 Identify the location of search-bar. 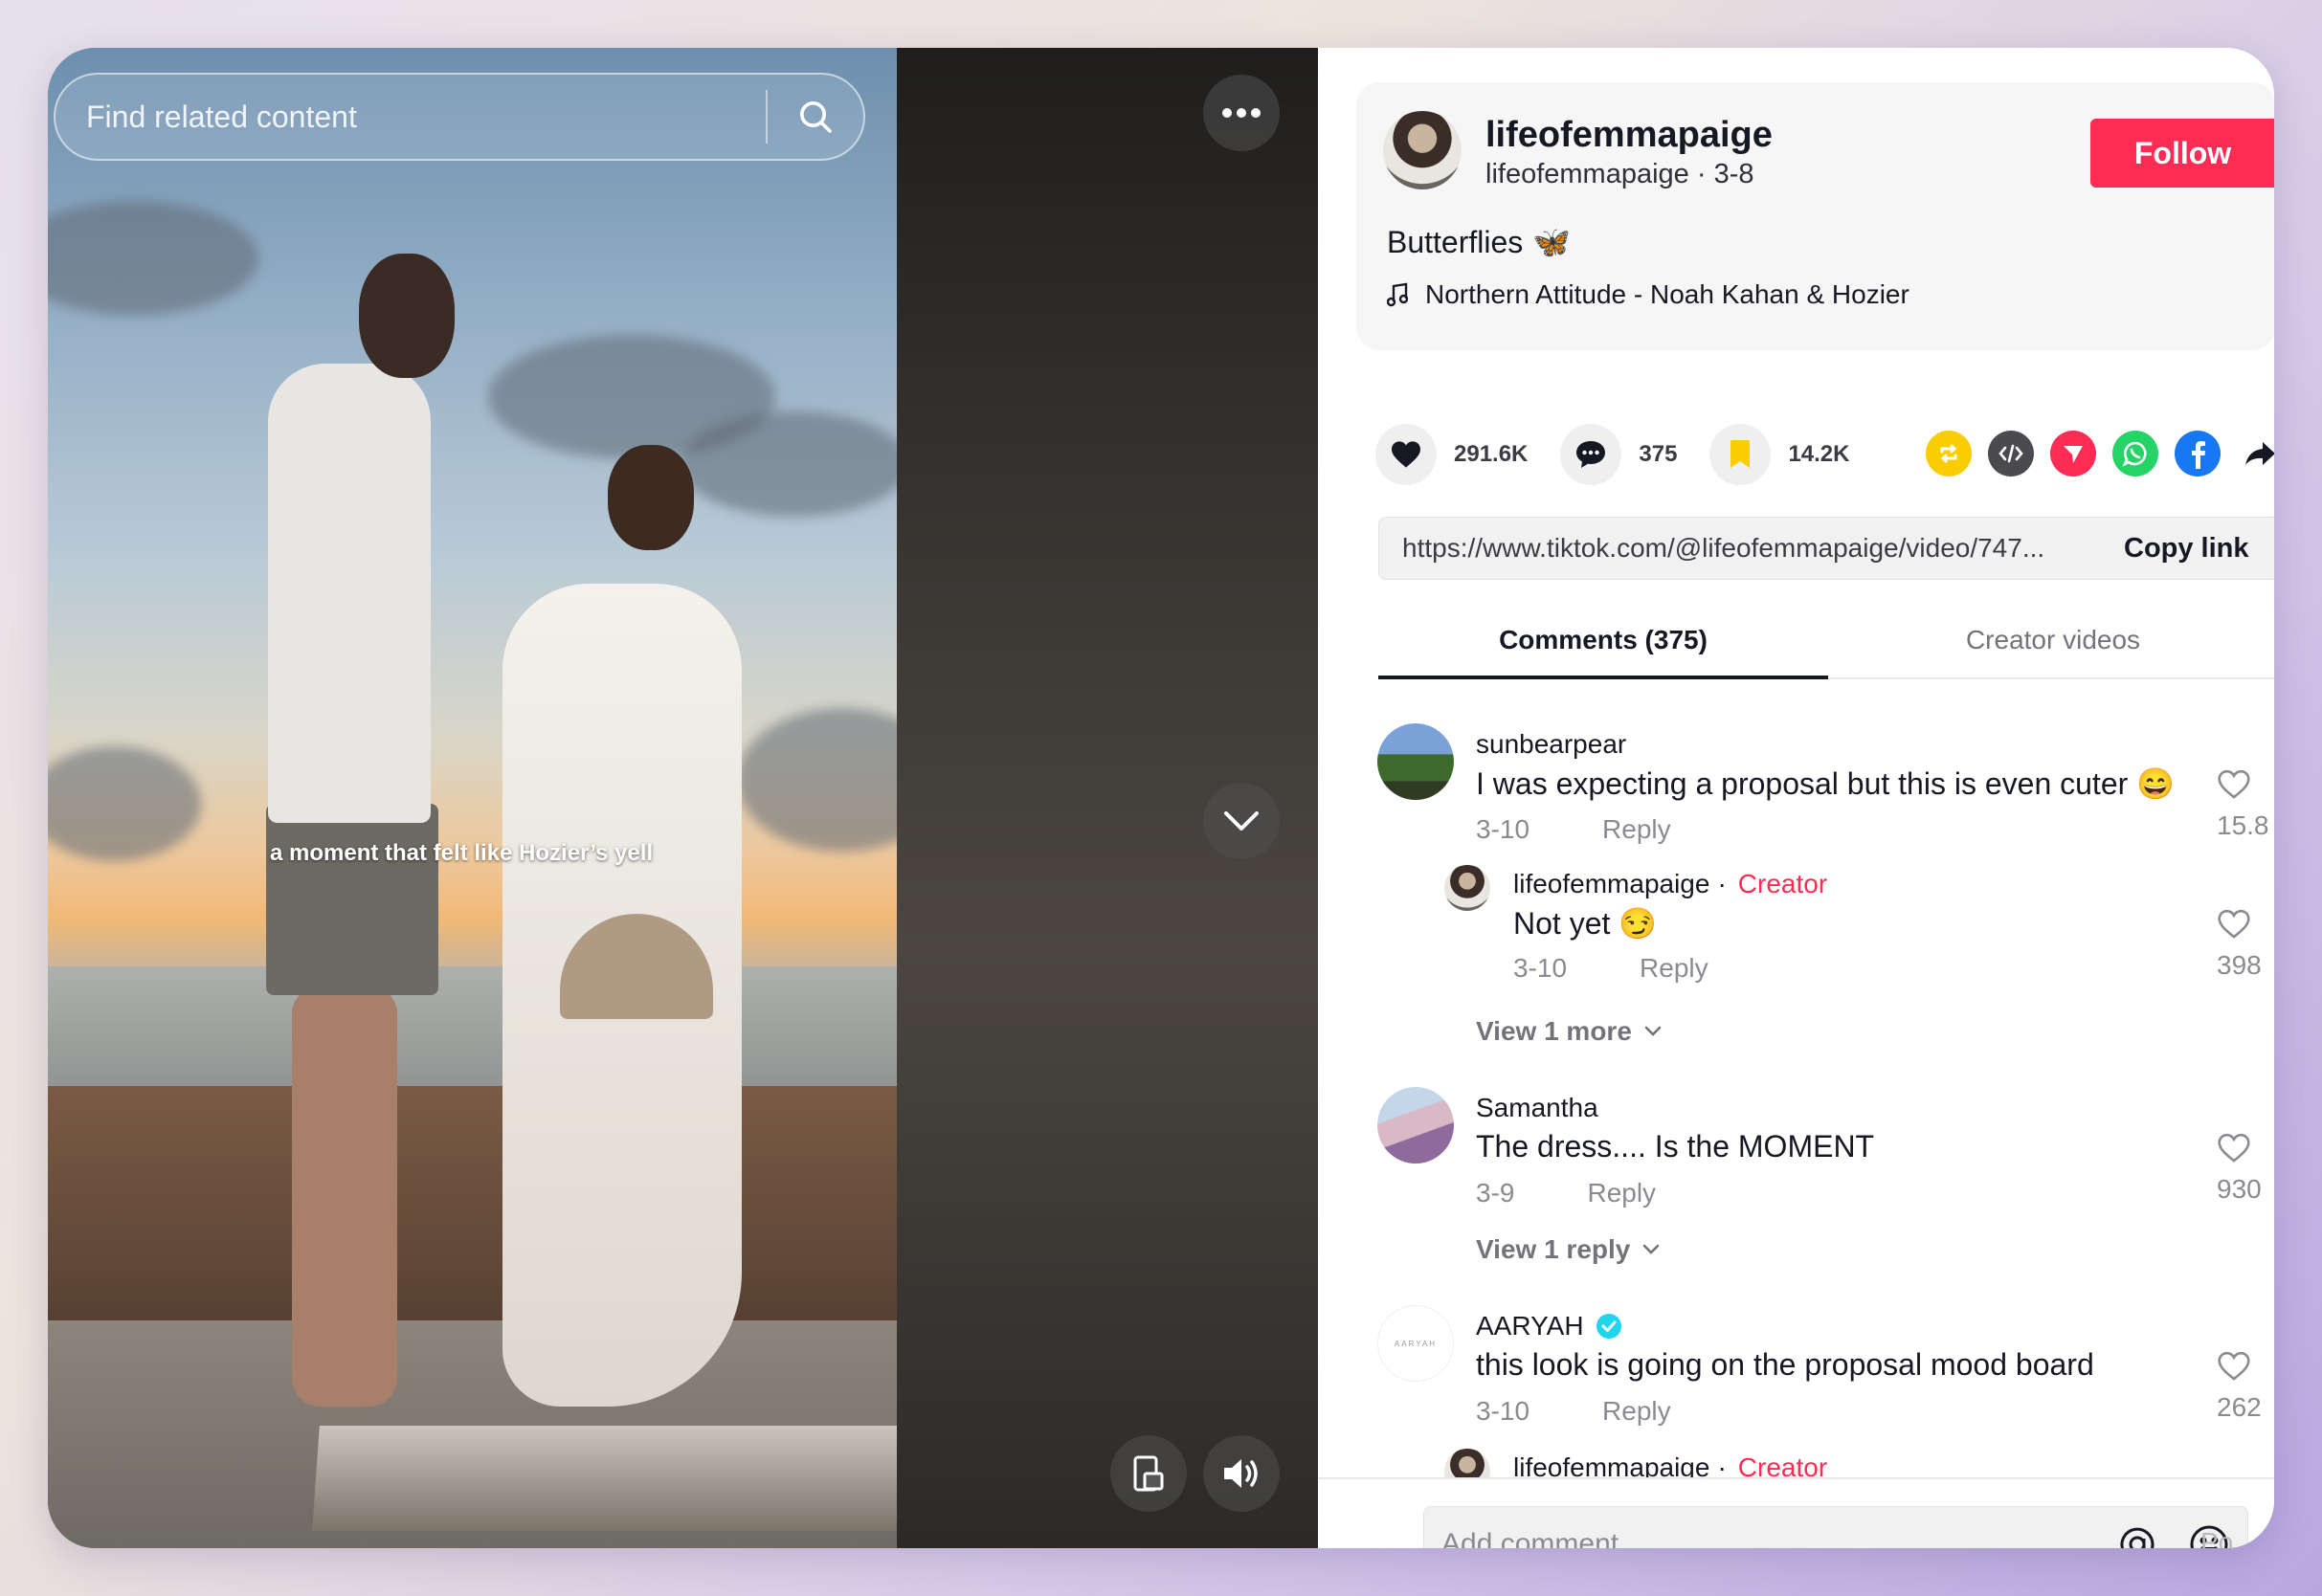
(459, 117).